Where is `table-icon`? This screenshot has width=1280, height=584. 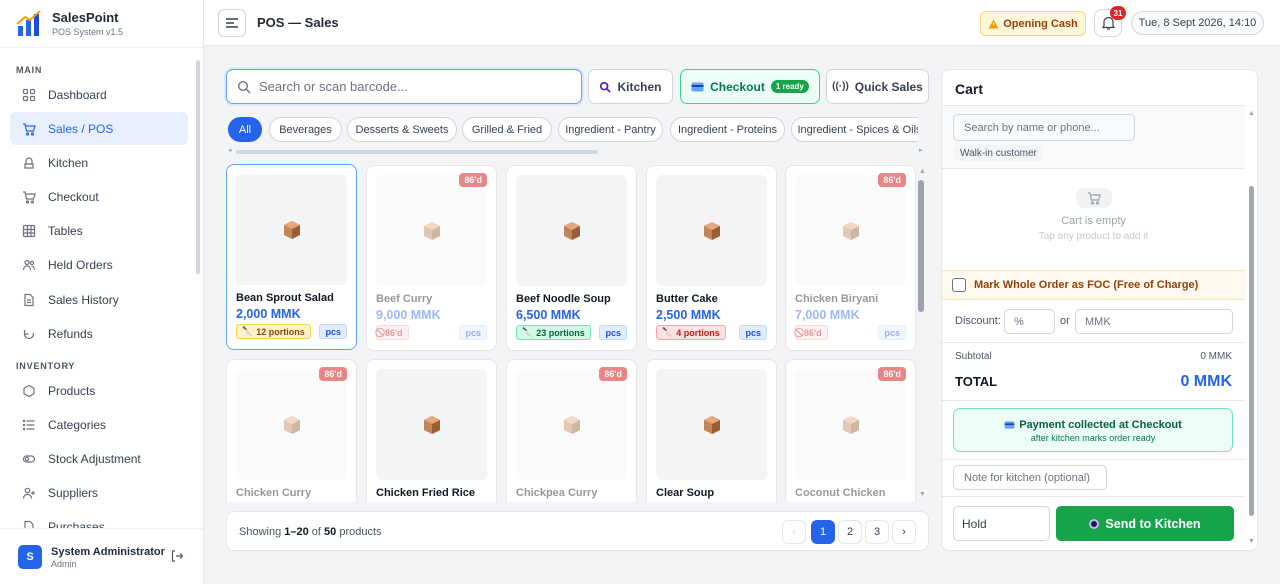 table-icon is located at coordinates (29, 231).